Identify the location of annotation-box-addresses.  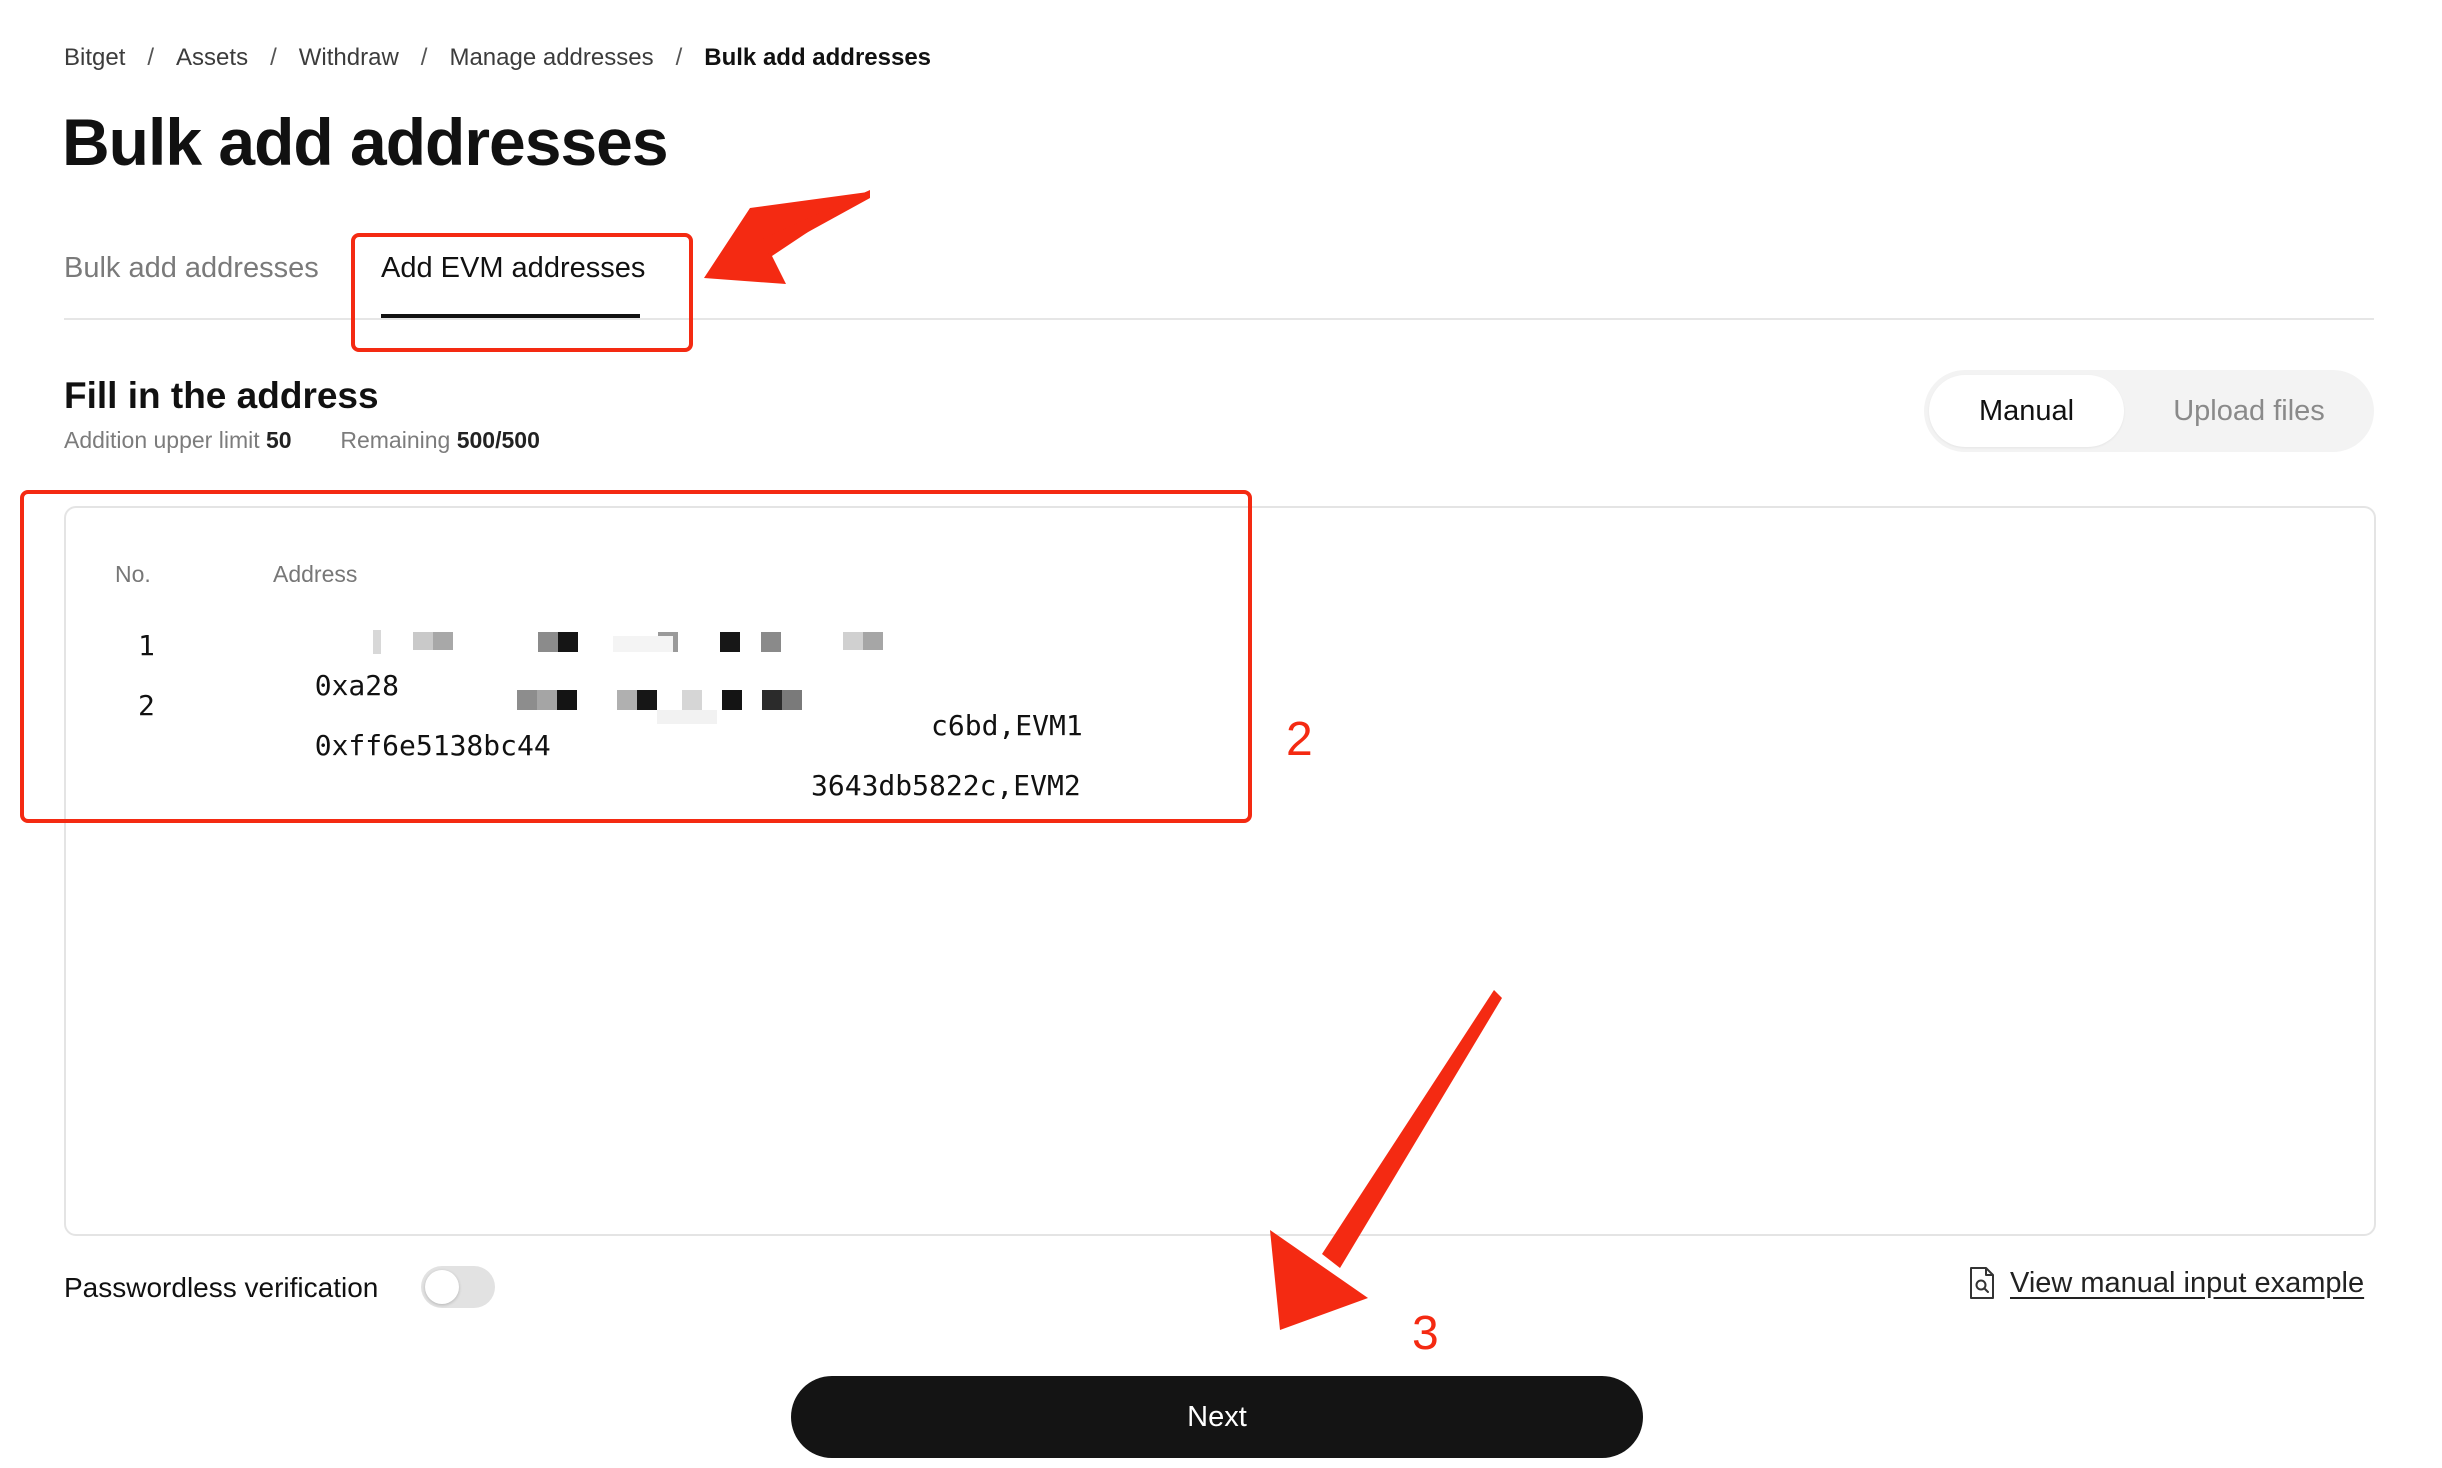
(636, 656).